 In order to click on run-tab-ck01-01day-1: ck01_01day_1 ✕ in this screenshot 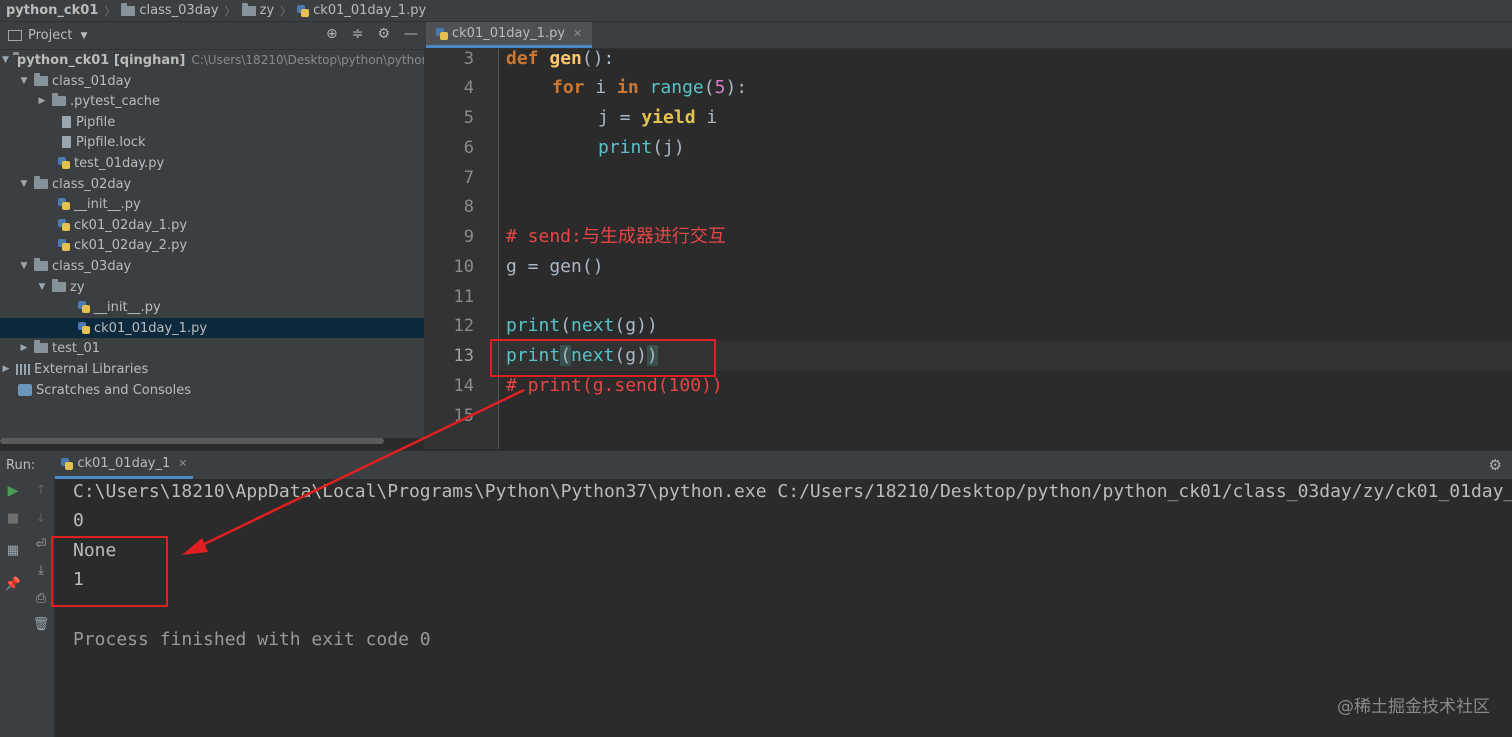, I will do `click(124, 465)`.